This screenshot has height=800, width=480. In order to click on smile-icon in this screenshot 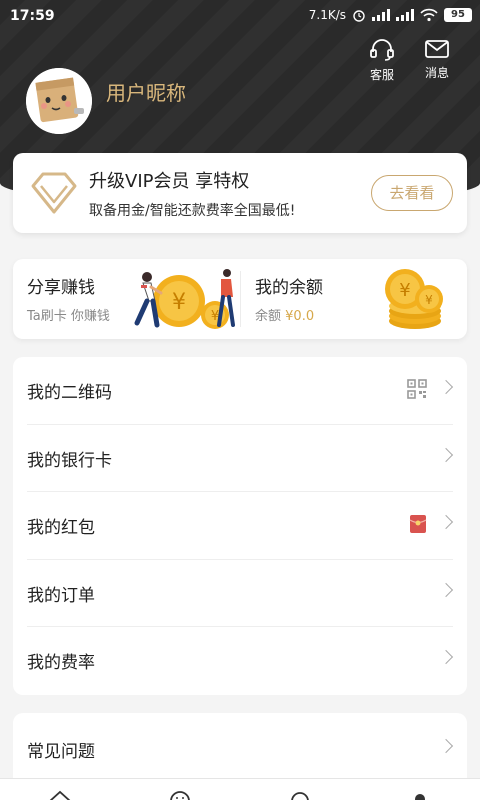, I will do `click(180, 794)`.